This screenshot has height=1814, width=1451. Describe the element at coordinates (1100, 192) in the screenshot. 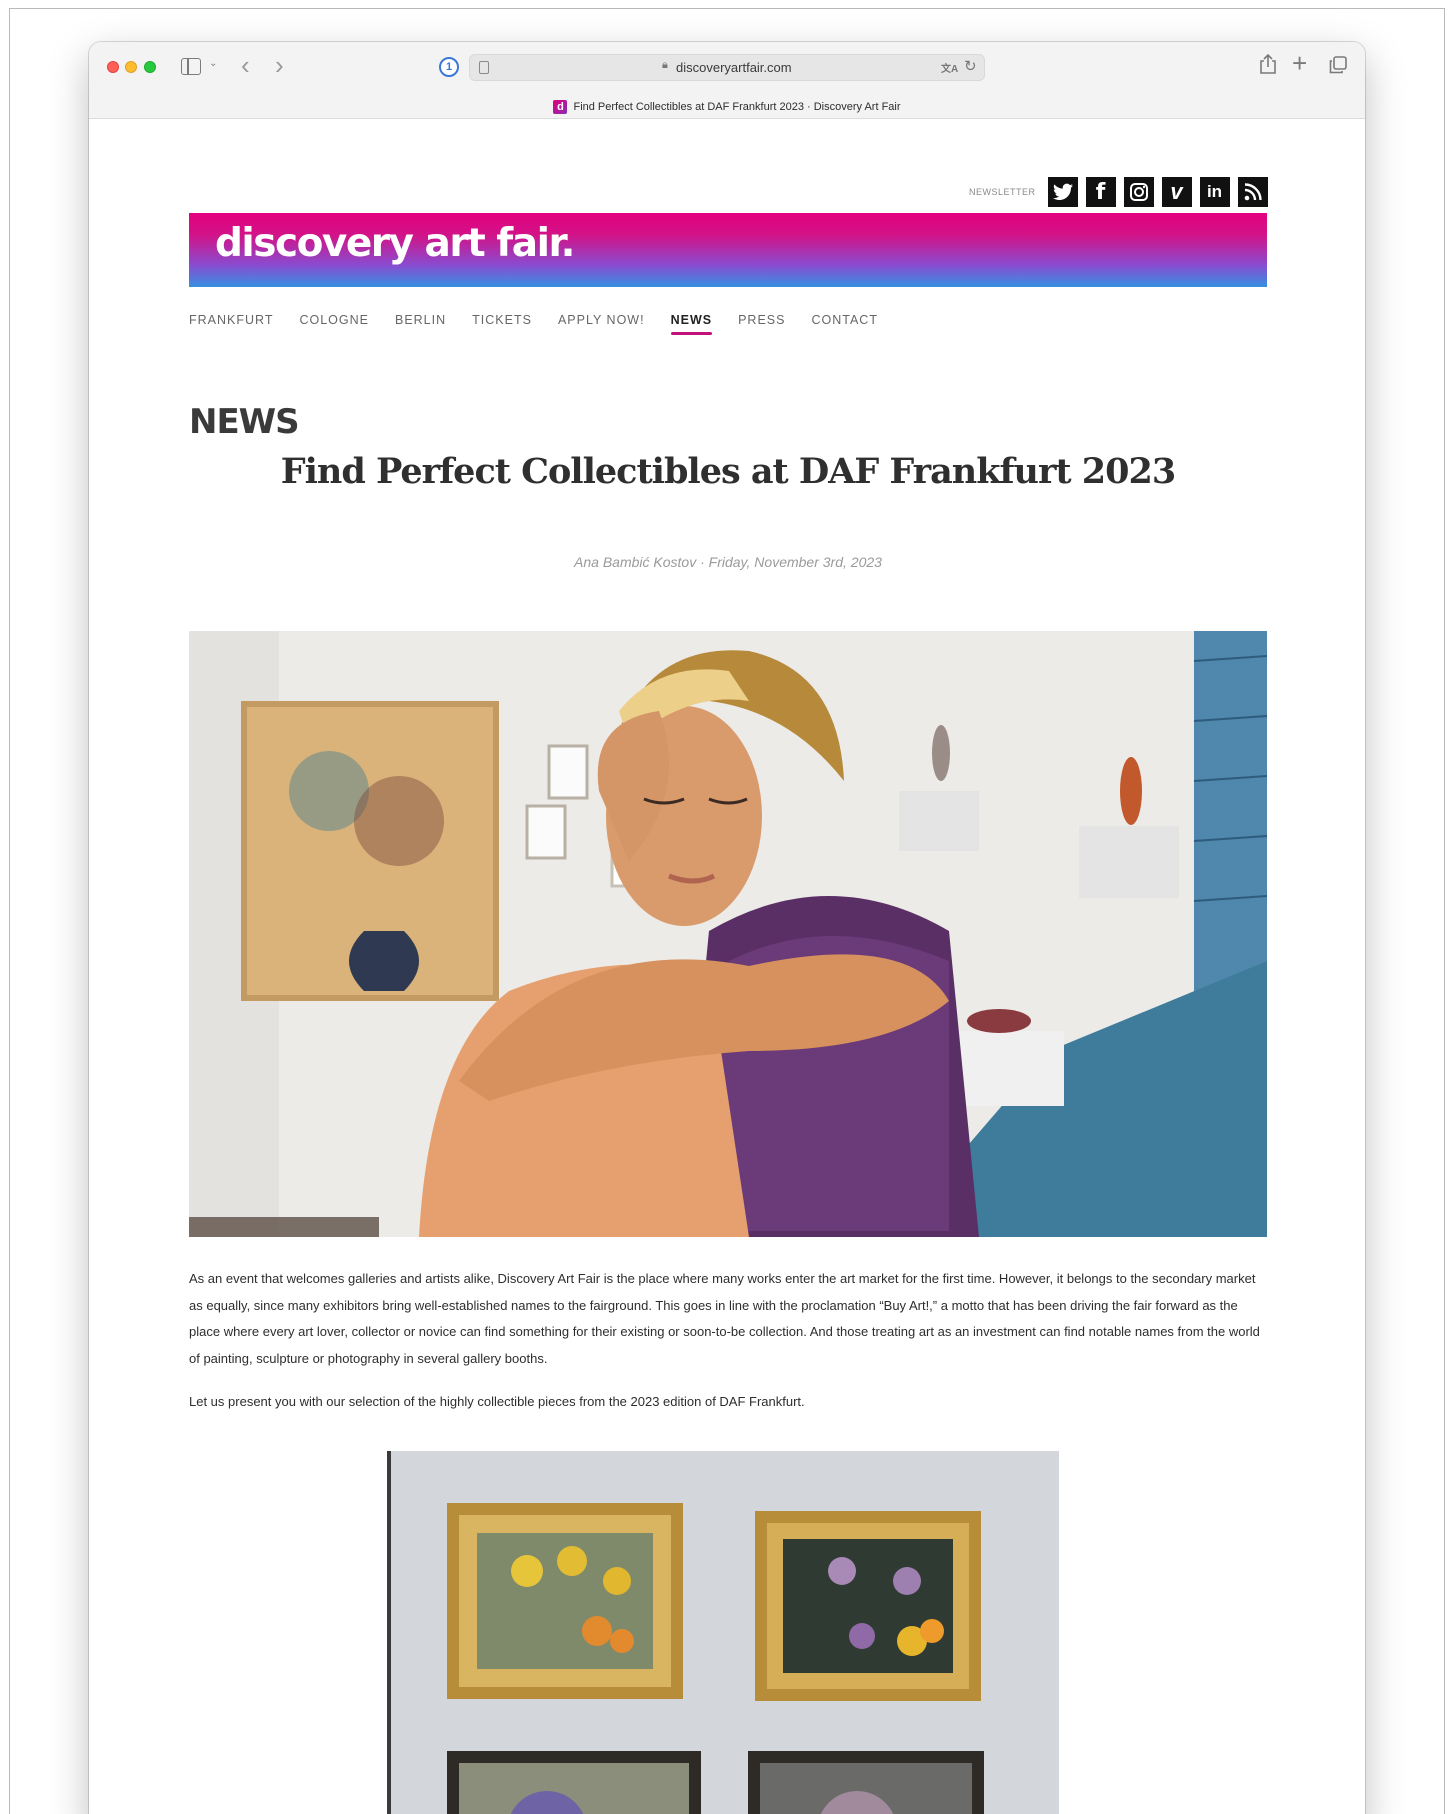

I see `facebook-icon: f` at that location.